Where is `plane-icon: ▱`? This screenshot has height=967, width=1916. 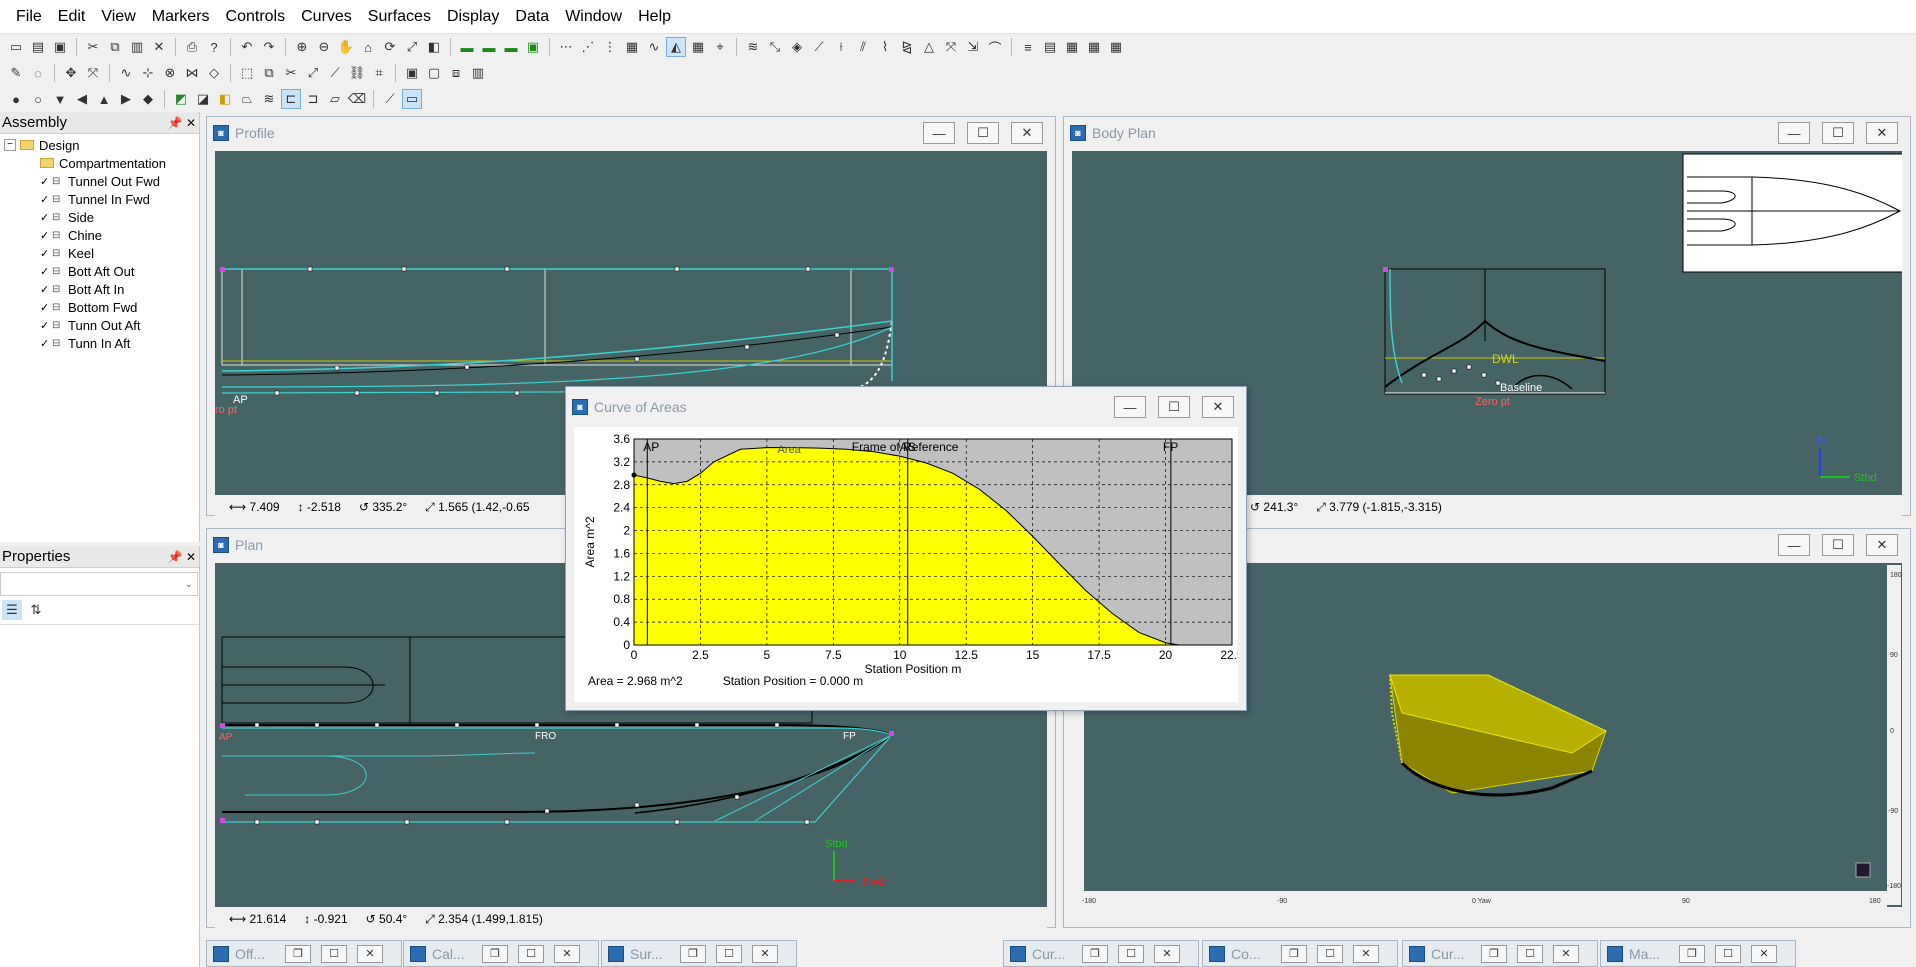 plane-icon: ▱ is located at coordinates (335, 99).